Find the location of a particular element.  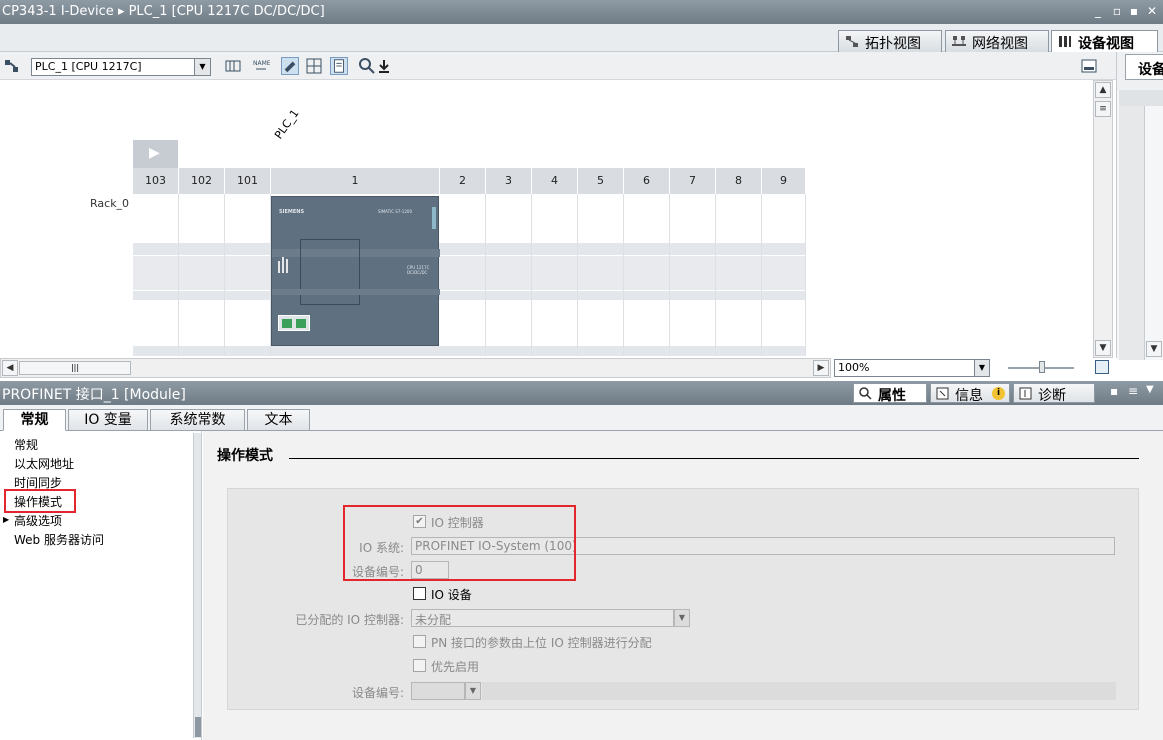

properties-subtabs: 常规 IO 变量 系统常数 文本 is located at coordinates (581, 418).